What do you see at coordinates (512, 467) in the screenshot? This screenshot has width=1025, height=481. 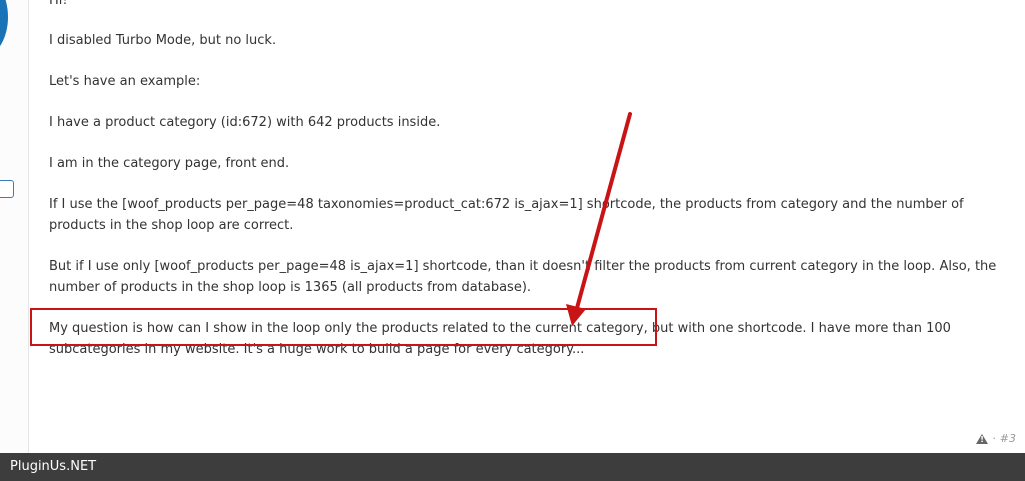 I see `footer-bar: PluginUs.NET` at bounding box center [512, 467].